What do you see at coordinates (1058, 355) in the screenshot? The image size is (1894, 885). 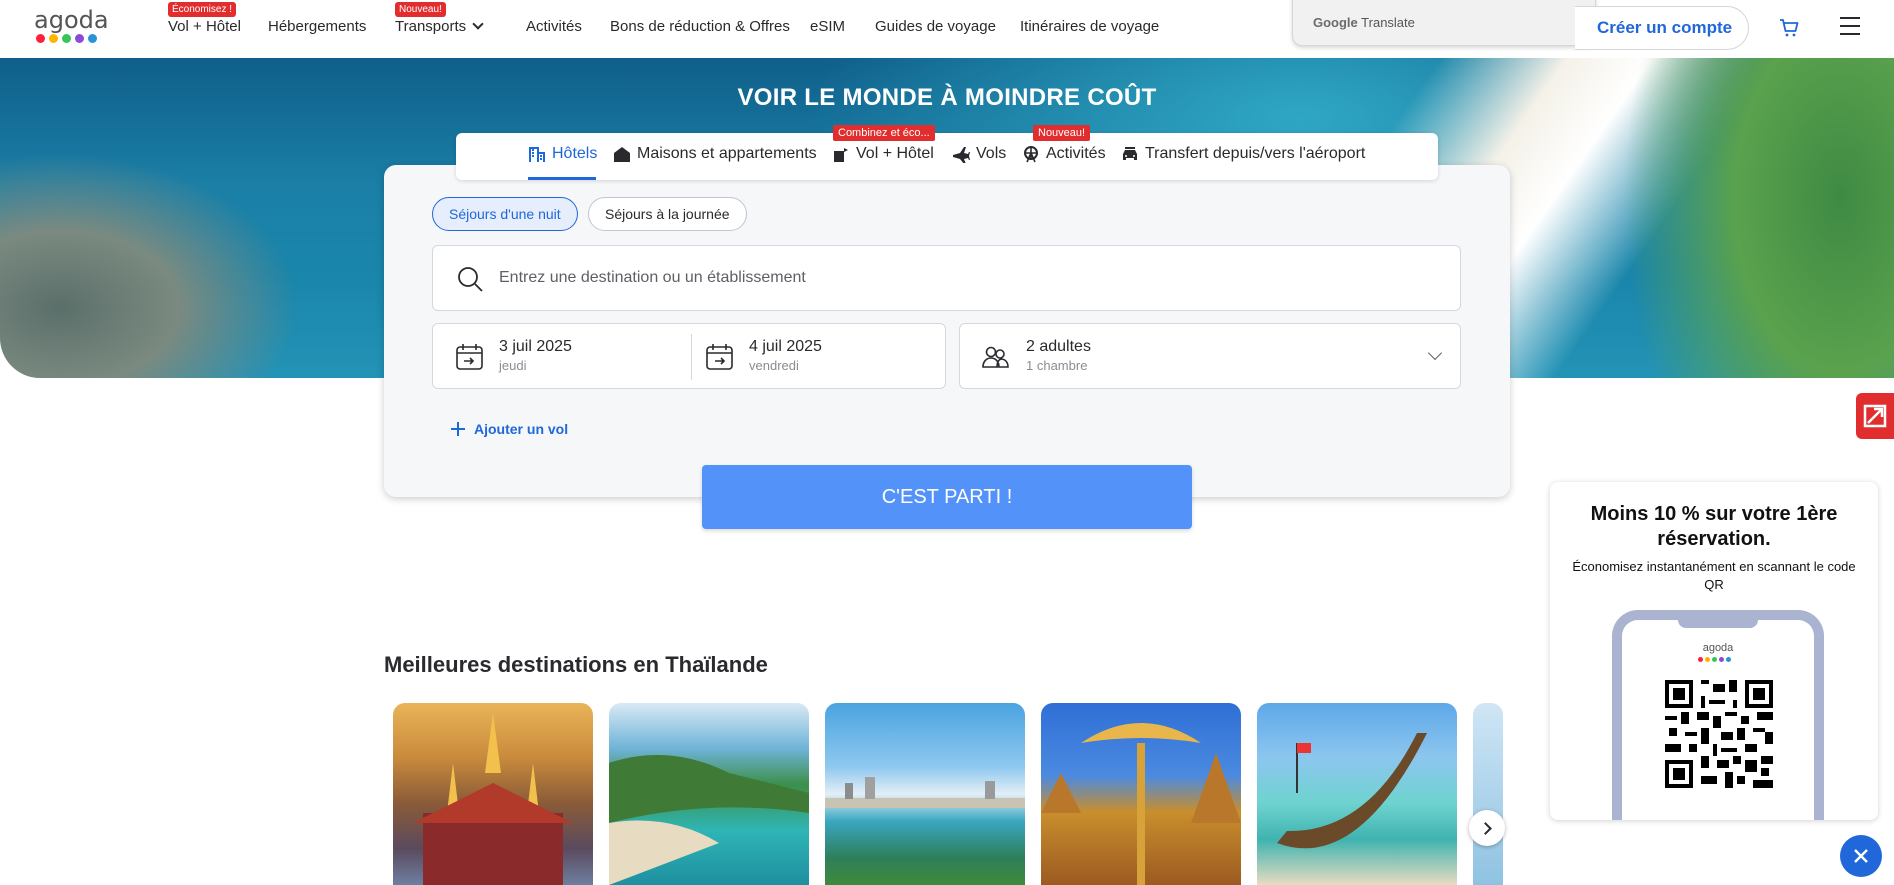 I see `guests-summary: 2 adultes 1 chambre` at bounding box center [1058, 355].